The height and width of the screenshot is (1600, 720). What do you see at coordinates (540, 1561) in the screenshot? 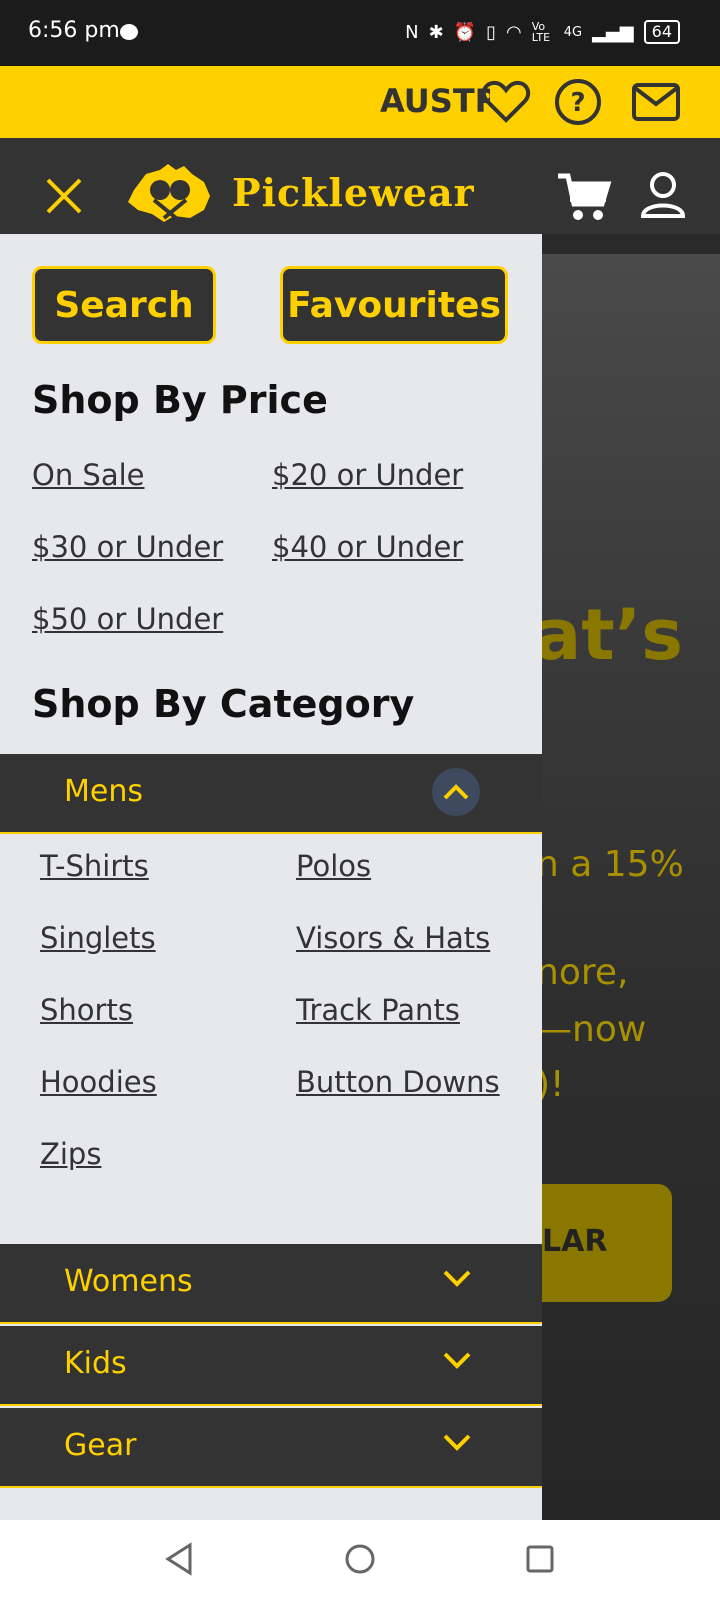
I see `recents-icon` at bounding box center [540, 1561].